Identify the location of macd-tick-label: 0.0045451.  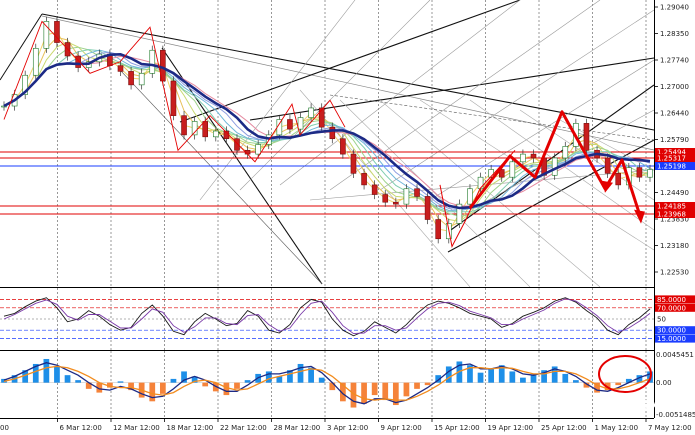
(675, 355).